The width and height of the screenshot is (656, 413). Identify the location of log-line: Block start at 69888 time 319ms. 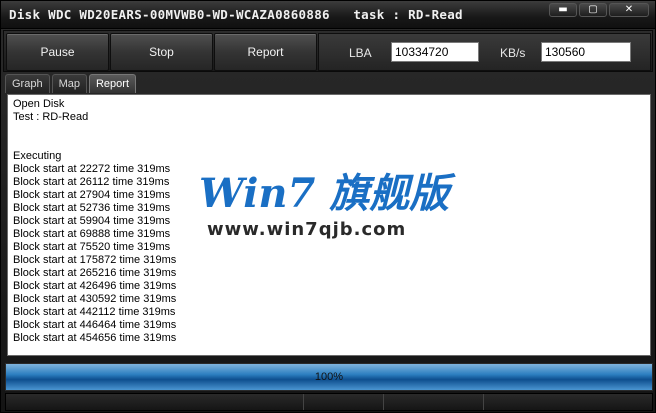
(92, 234).